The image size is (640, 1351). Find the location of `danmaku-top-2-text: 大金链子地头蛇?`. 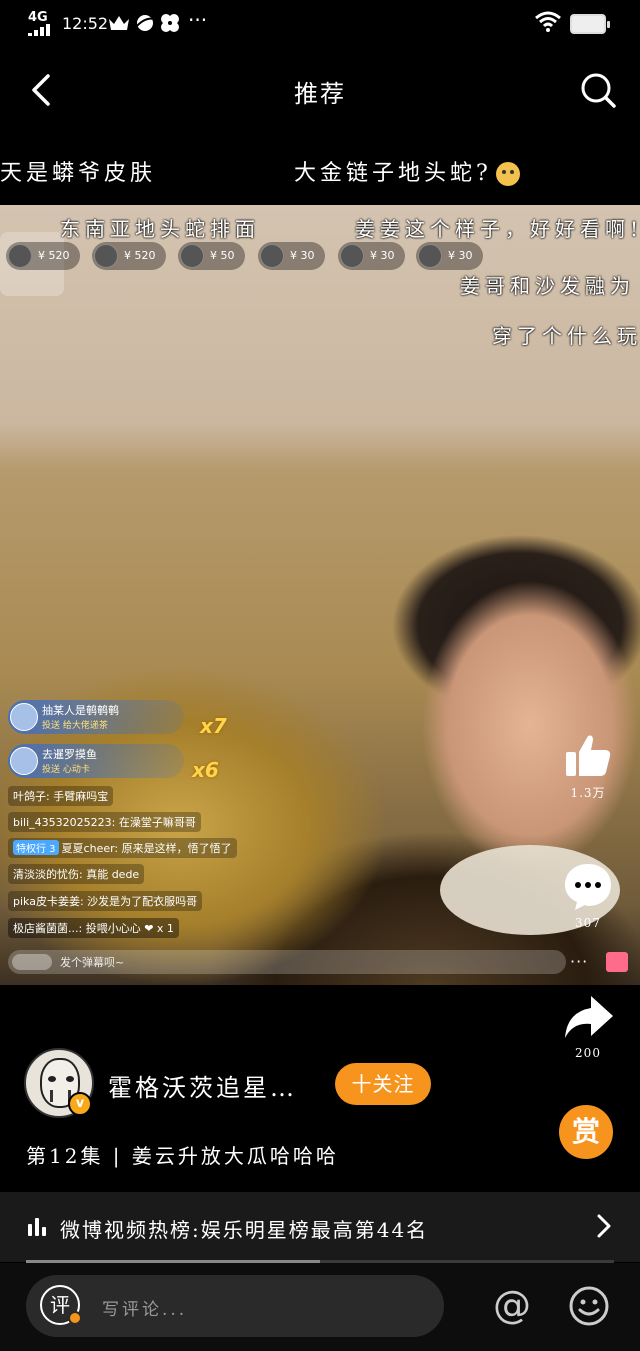

danmaku-top-2-text: 大金链子地头蛇? is located at coordinates (393, 173).